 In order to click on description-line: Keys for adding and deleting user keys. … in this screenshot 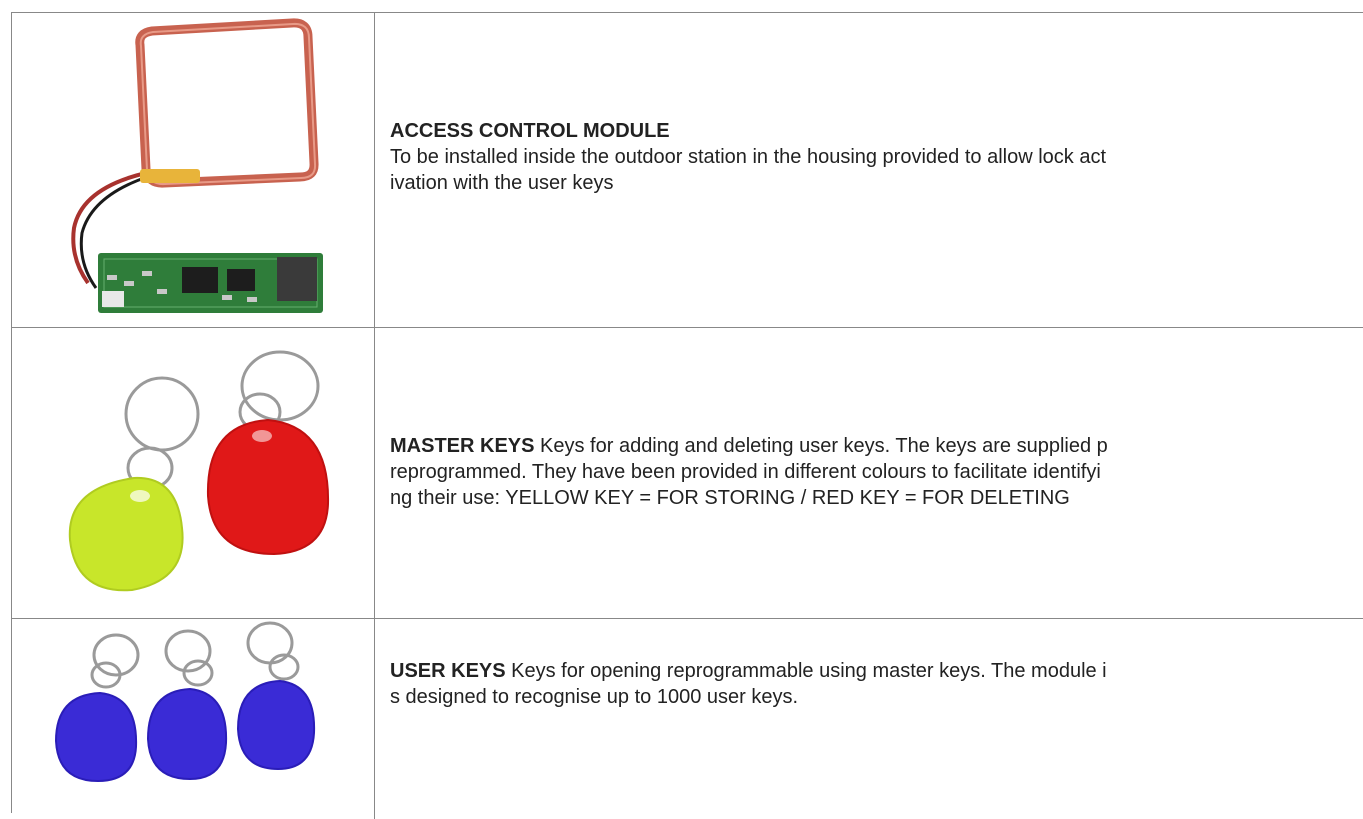, I will do `click(821, 446)`.